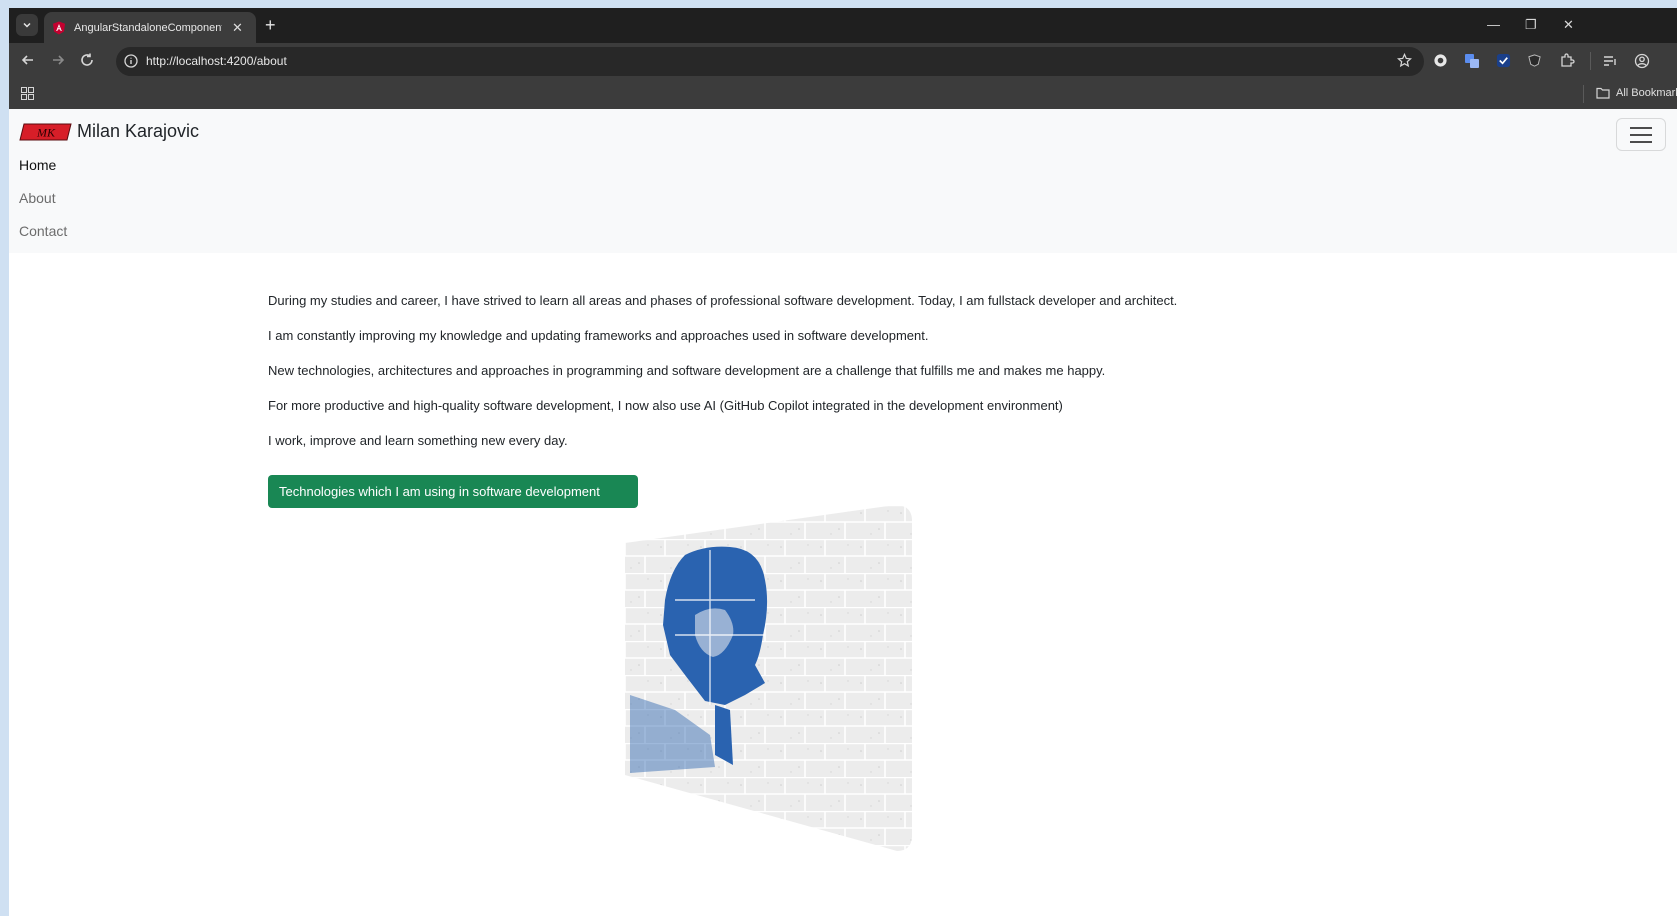 The height and width of the screenshot is (916, 1677). I want to click on all-bookmarks-button: All Bookmarks, so click(1636, 93).